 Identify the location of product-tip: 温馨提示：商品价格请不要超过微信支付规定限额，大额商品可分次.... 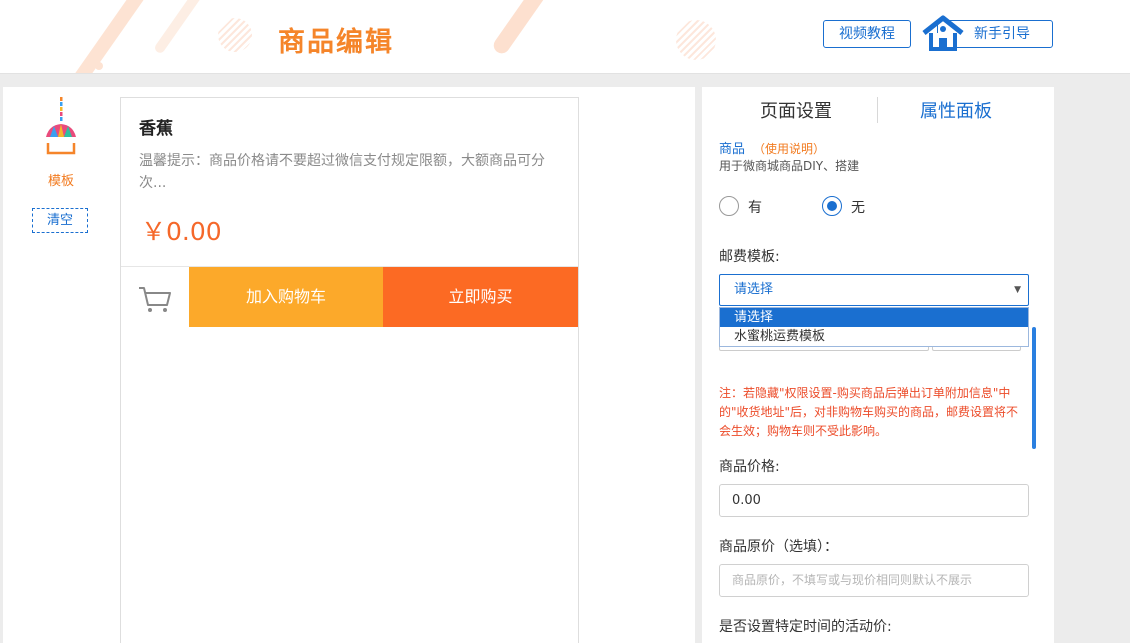
(342, 172).